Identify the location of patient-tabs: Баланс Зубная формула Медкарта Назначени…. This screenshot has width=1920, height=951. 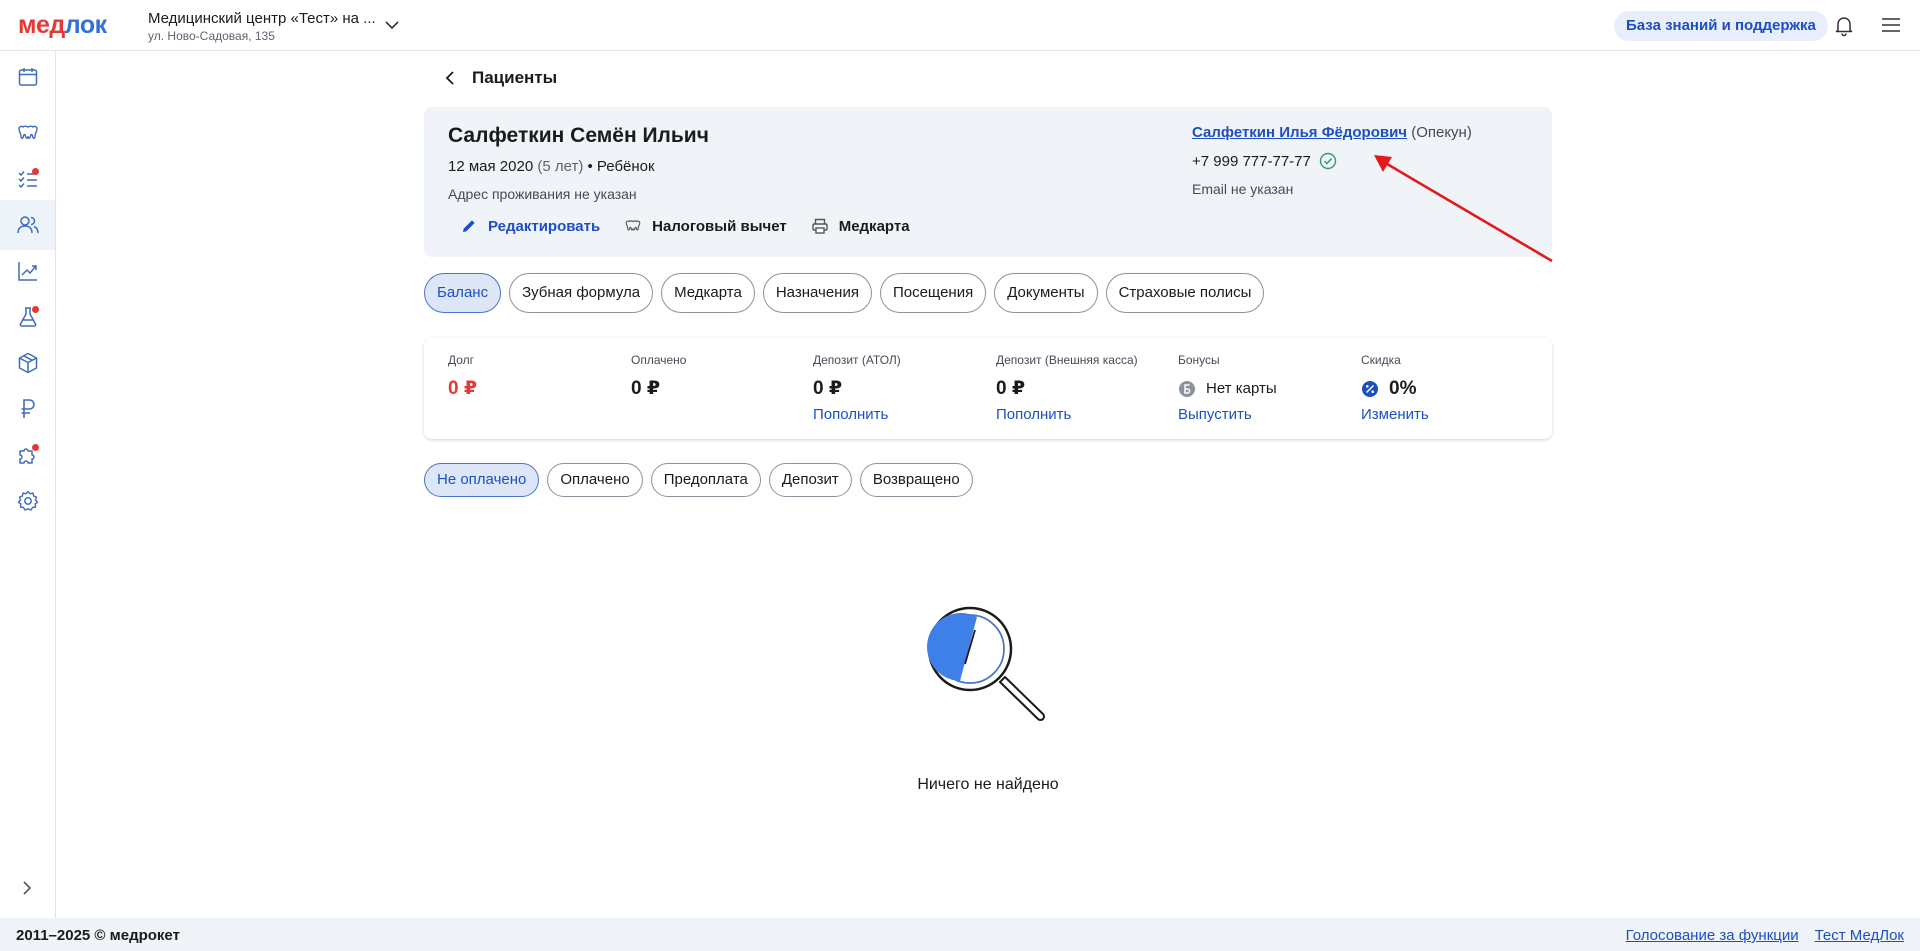
(848, 293).